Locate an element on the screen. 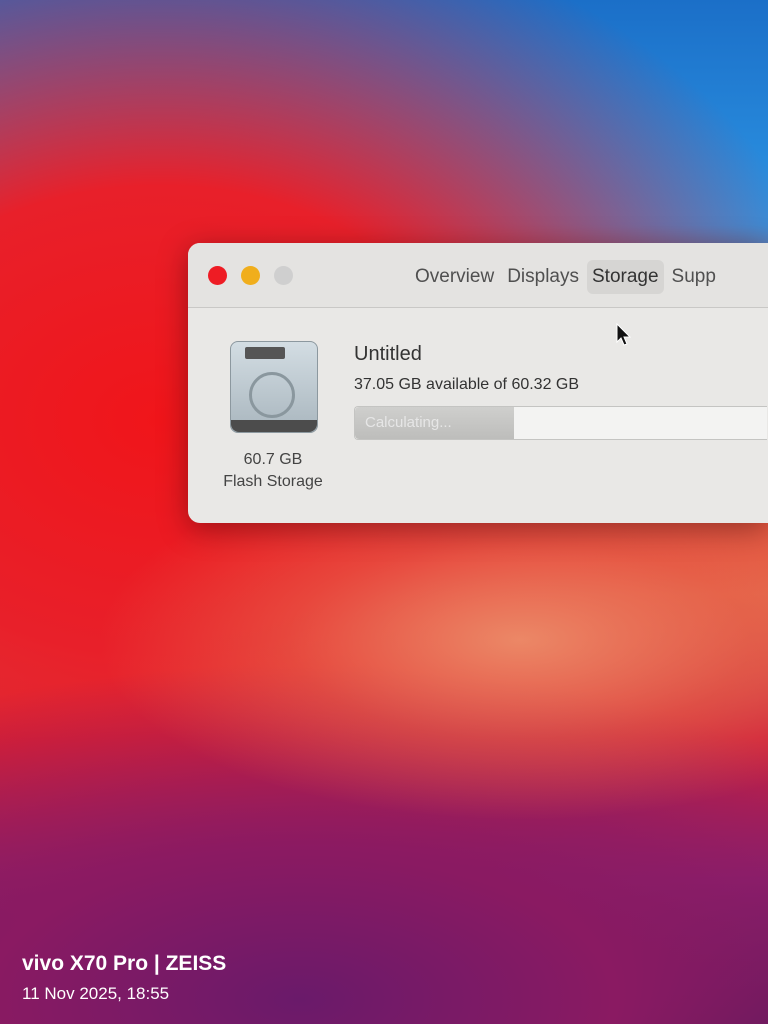  zoom-button is located at coordinates (283, 275).